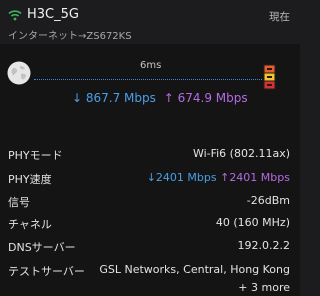 This screenshot has width=320, height=296. I want to click on status-time: 現在, so click(279, 17).